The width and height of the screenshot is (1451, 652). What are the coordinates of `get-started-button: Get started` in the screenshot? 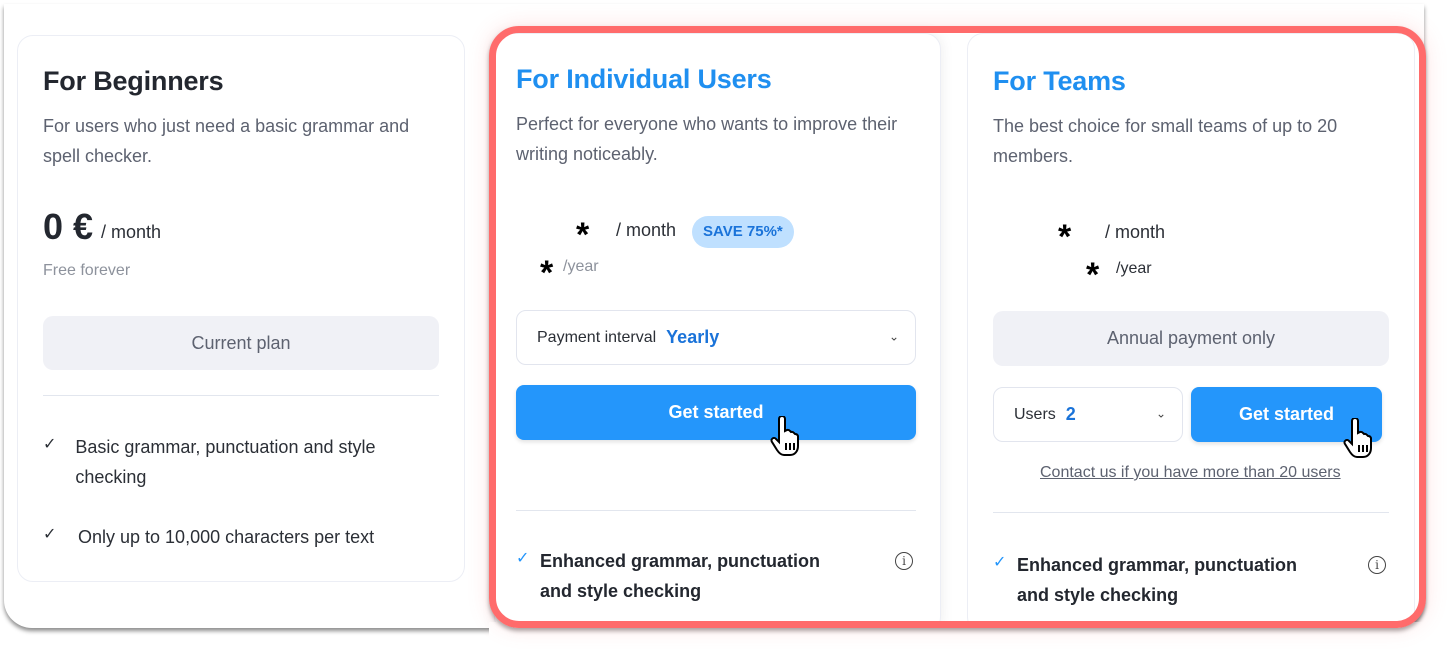 It's located at (716, 412).